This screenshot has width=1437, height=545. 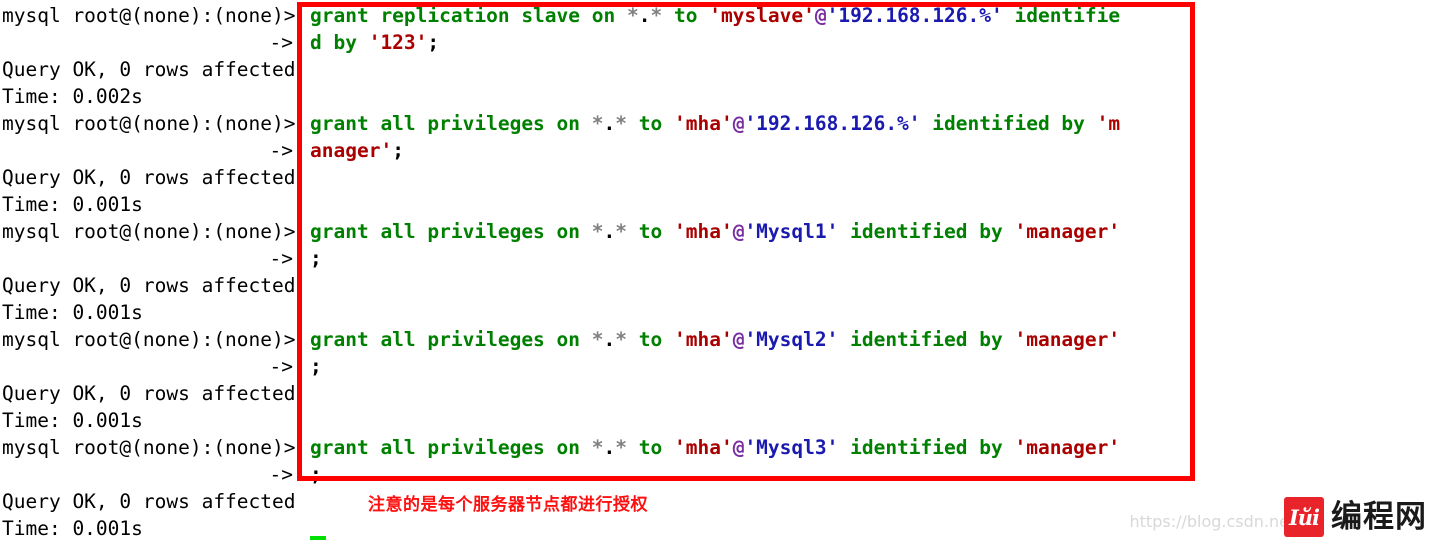 I want to click on sql-command-grant-all-mha-mysql2: ;, so click(x=316, y=366).